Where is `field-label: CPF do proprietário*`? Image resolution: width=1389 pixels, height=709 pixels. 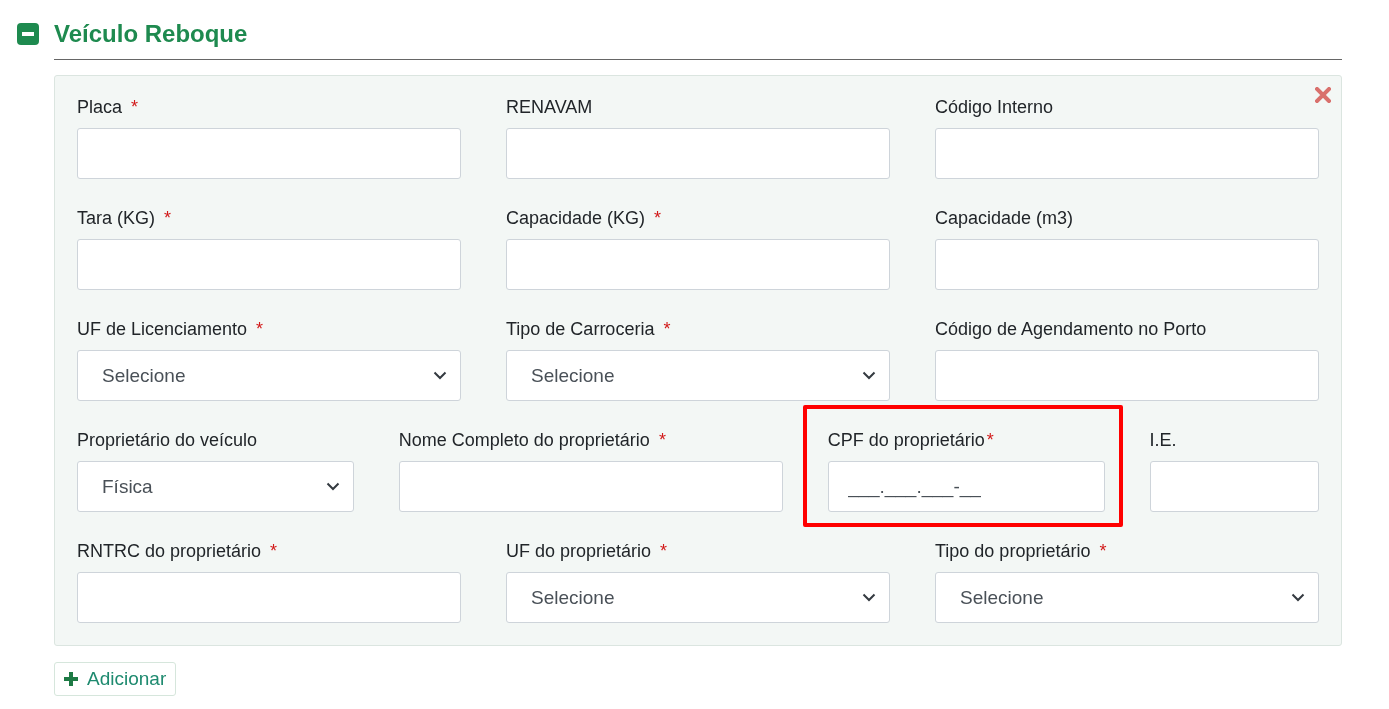 field-label: CPF do proprietário* is located at coordinates (910, 440).